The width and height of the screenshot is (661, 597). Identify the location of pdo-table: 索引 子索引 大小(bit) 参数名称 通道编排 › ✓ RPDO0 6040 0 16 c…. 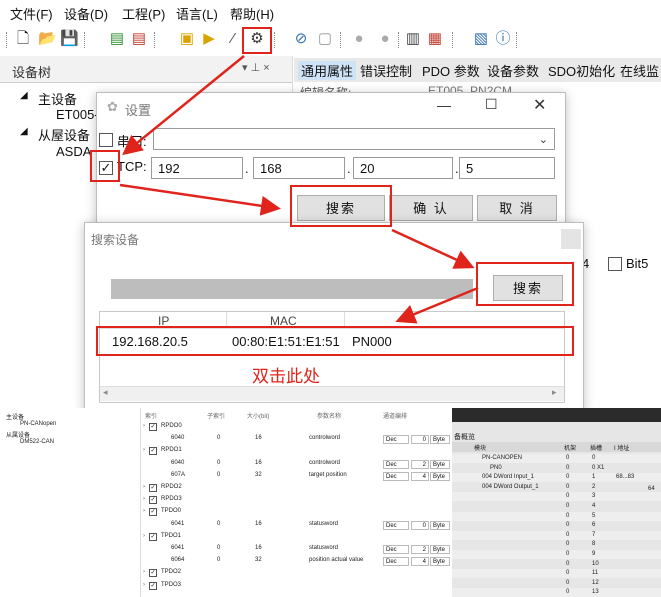
(296, 502).